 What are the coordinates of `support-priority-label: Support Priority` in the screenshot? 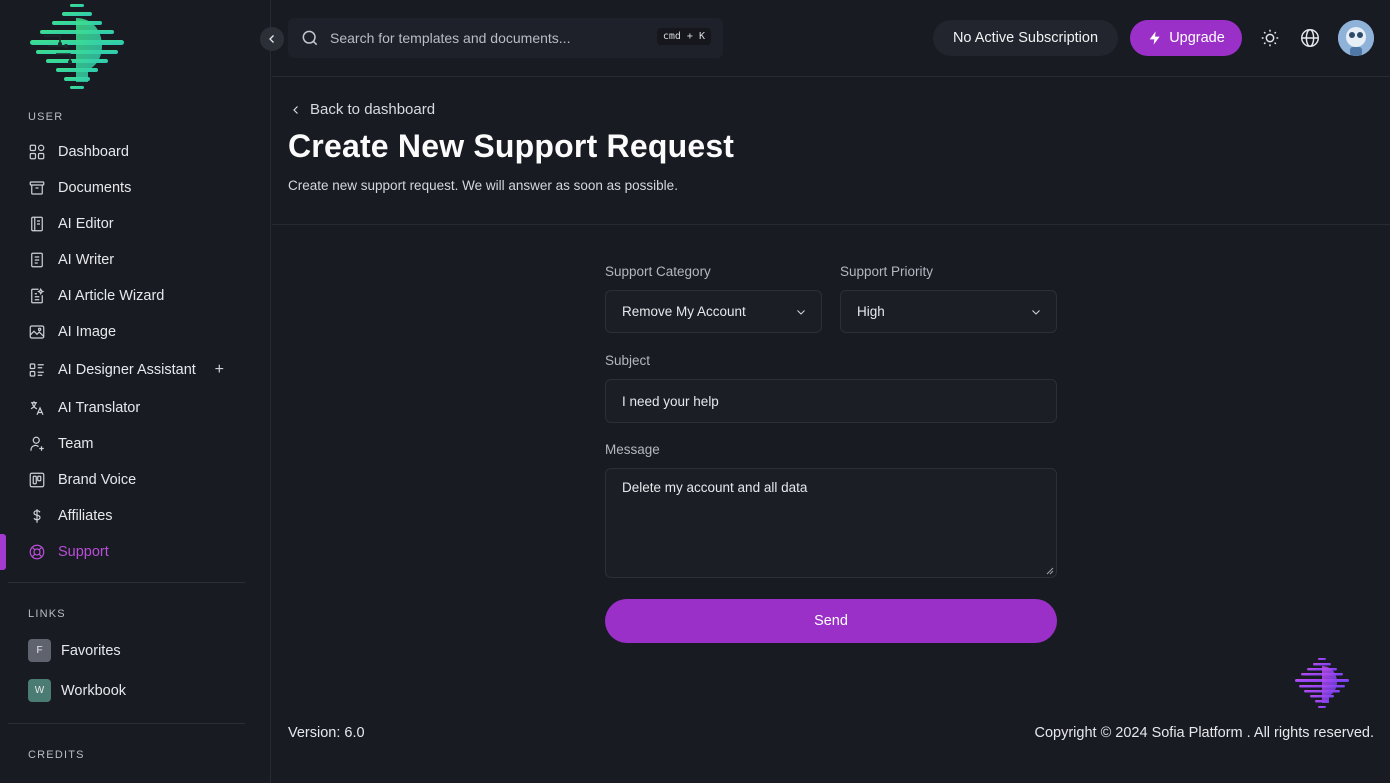 It's located at (887, 271).